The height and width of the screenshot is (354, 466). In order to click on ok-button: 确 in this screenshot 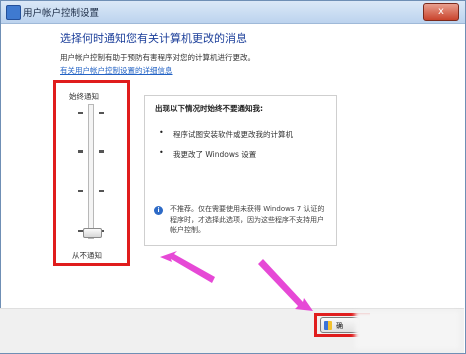, I will do `click(340, 325)`.